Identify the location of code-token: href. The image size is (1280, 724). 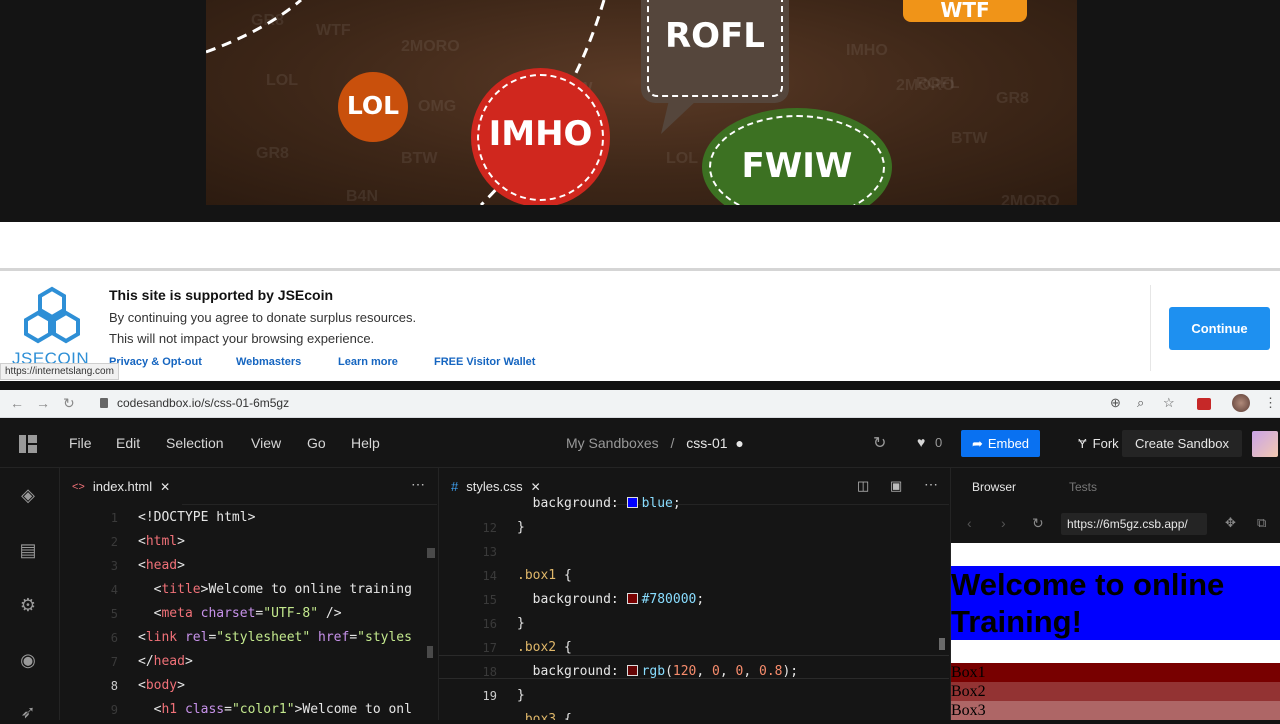
(334, 637).